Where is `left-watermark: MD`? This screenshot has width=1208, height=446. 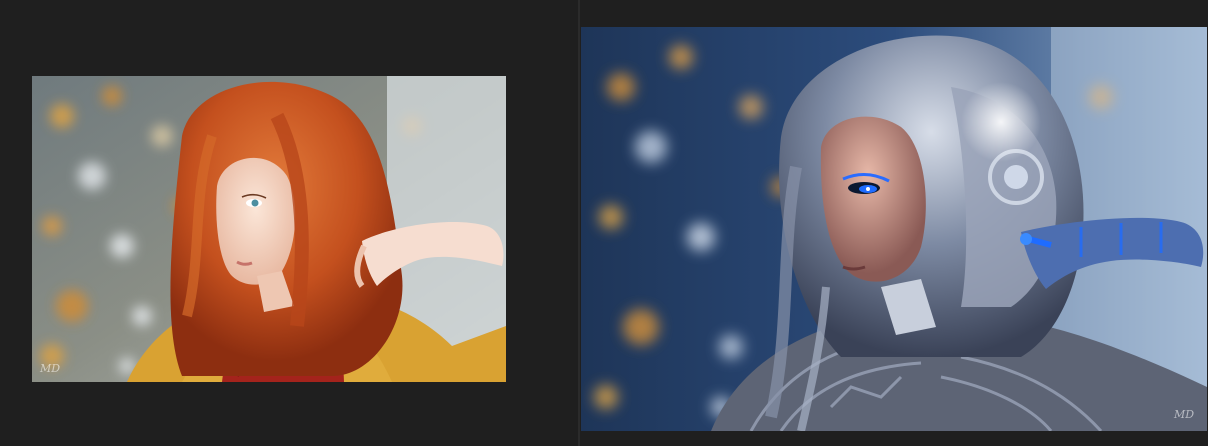
left-watermark: MD is located at coordinates (50, 368).